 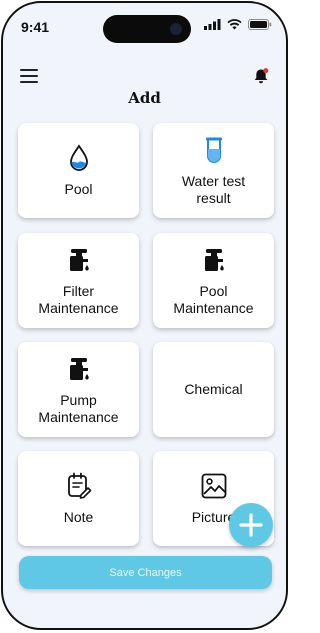 What do you see at coordinates (78, 189) in the screenshot?
I see `card-label: Pool` at bounding box center [78, 189].